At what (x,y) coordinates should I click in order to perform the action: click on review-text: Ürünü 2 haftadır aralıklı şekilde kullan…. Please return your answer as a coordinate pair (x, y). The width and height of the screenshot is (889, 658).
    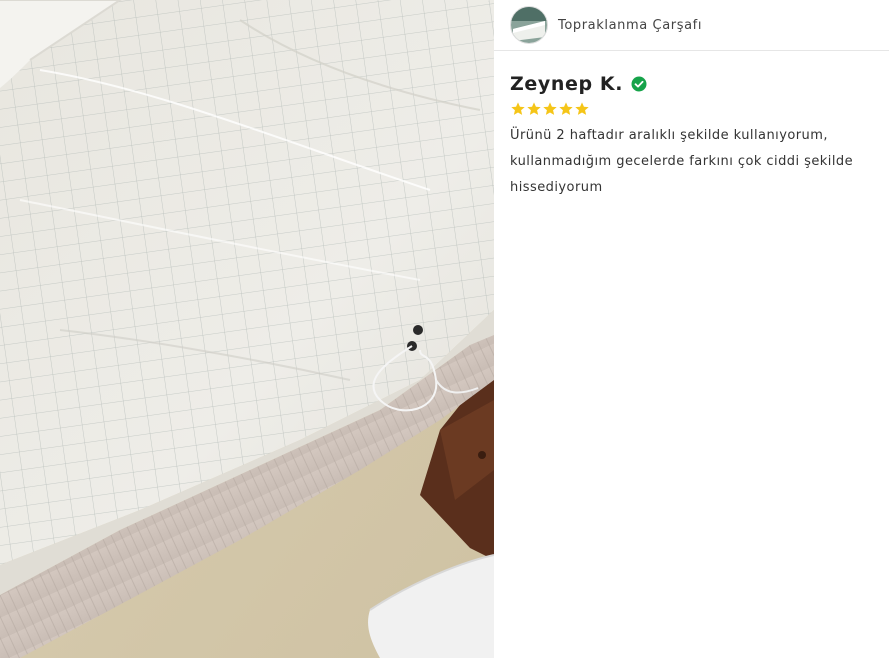
    Looking at the image, I should click on (682, 161).